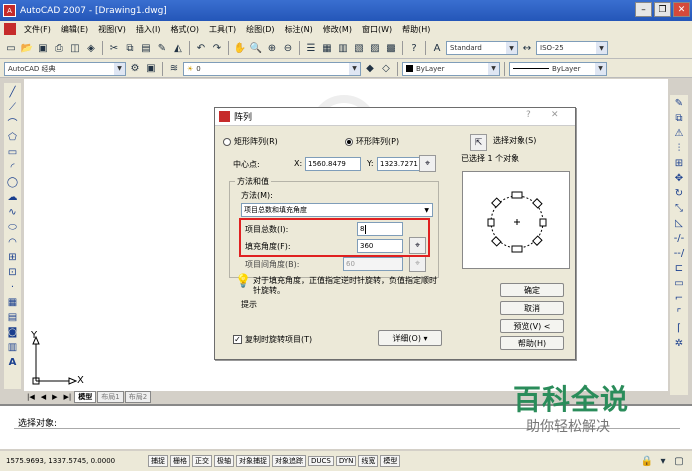  What do you see at coordinates (59, 48) in the screenshot?
I see `print-icon: ⎙` at bounding box center [59, 48].